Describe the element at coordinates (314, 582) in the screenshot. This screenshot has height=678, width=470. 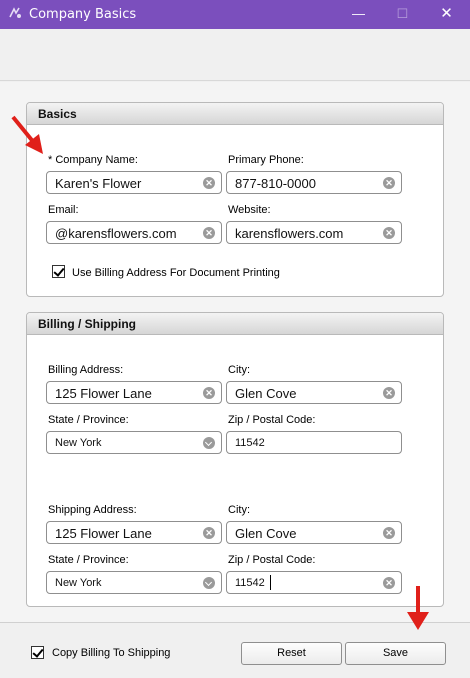
I see `shipping-zip-input: 11542 ✕` at that location.